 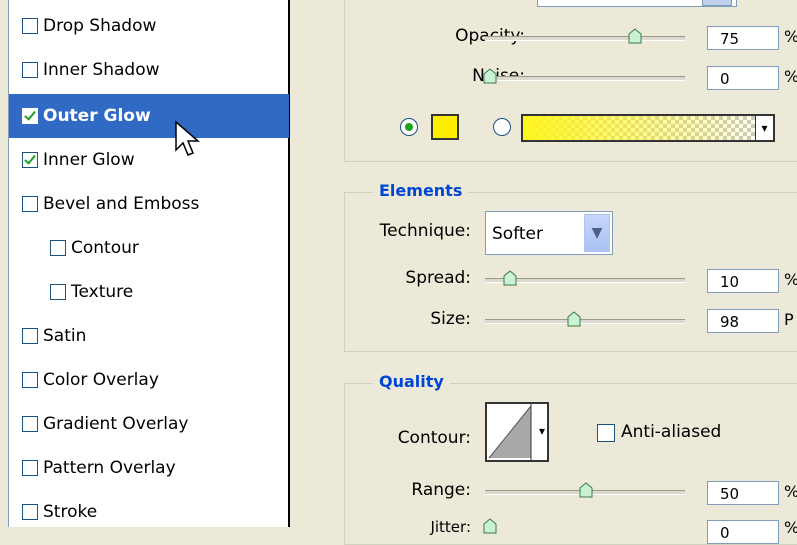 I want to click on style-item-drop-shadow: Drop Shadow, so click(x=149, y=26).